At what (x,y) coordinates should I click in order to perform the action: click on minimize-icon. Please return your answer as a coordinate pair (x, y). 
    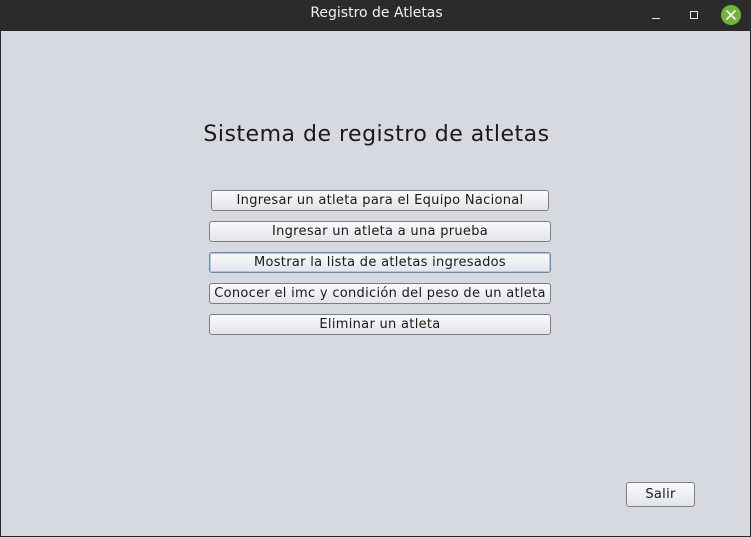
    Looking at the image, I should click on (656, 15).